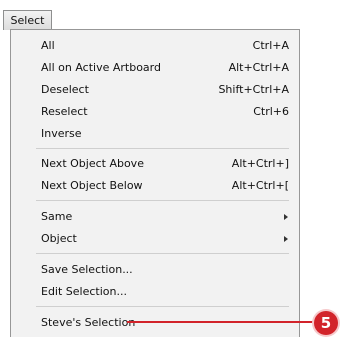  I want to click on menu-item-shortcut: Ctrl+A, so click(270, 45).